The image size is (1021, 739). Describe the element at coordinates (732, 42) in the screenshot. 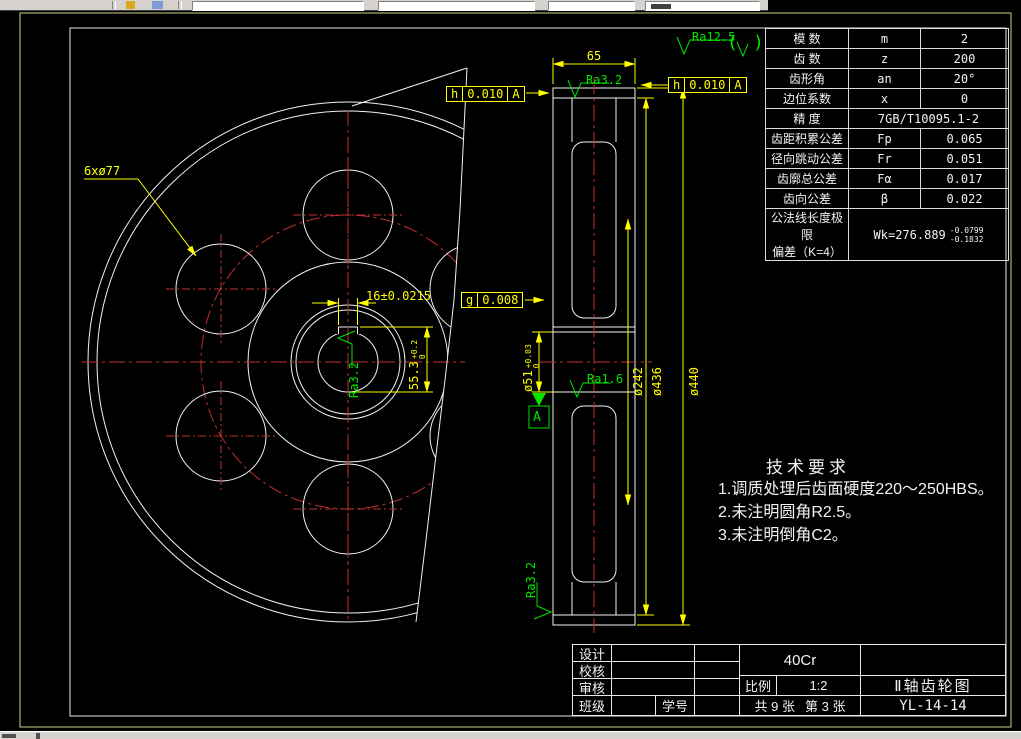

I see `roughness-paren-open: (` at that location.